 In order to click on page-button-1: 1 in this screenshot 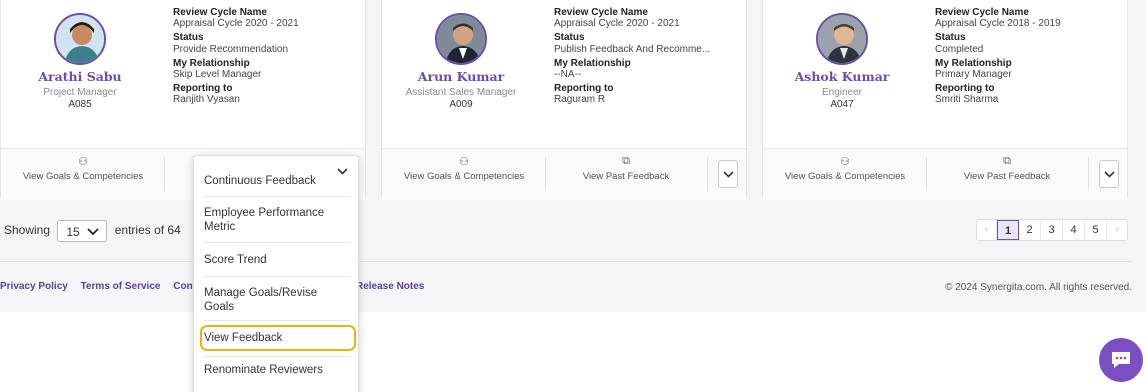, I will do `click(1008, 230)`.